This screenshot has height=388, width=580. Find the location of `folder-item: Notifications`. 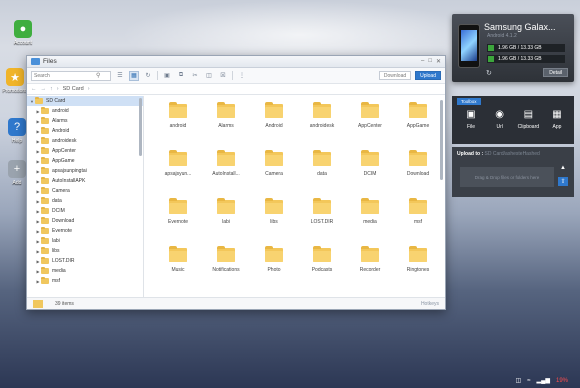

folder-item: Notifications is located at coordinates (226, 270).